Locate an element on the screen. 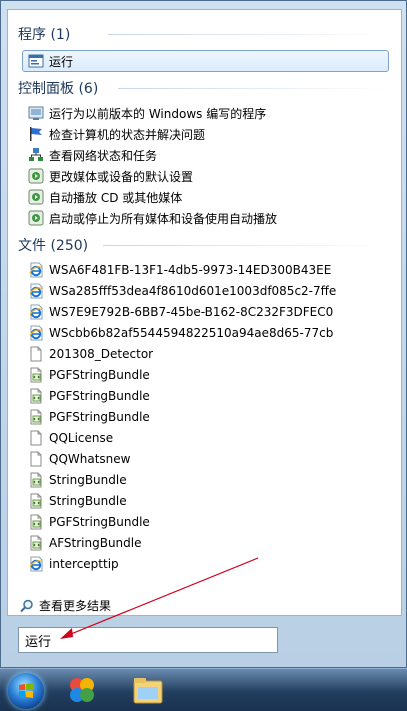 This screenshot has width=407, height=711. result-item-autoplay-toggle: 启动或停止为所有媒体和设备使用自动播放 is located at coordinates (152, 218).